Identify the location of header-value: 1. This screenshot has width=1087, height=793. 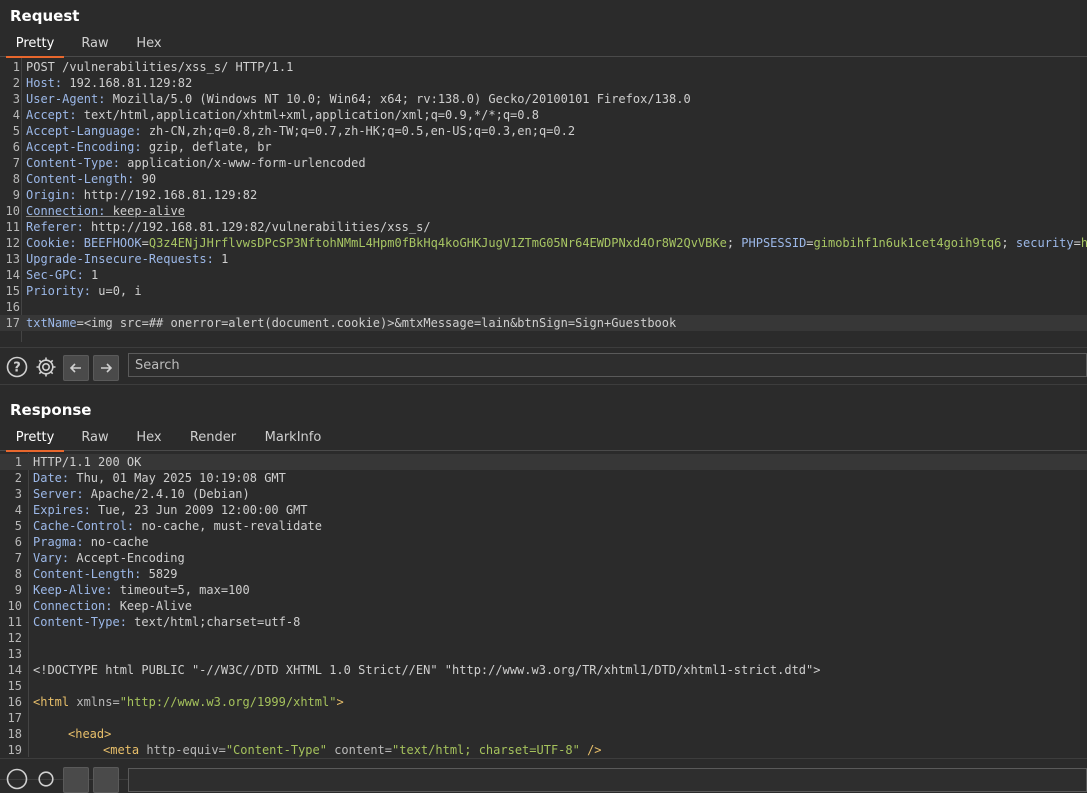
(91, 275).